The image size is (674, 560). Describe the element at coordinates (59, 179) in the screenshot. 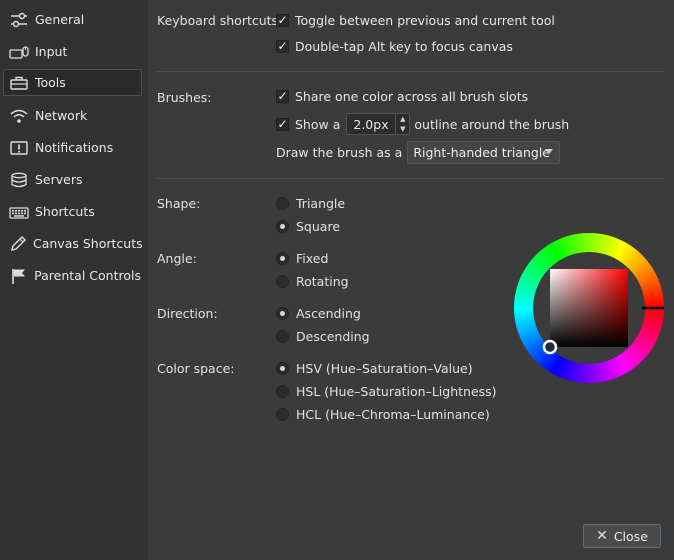

I see `sidebar-item-label: Servers` at that location.